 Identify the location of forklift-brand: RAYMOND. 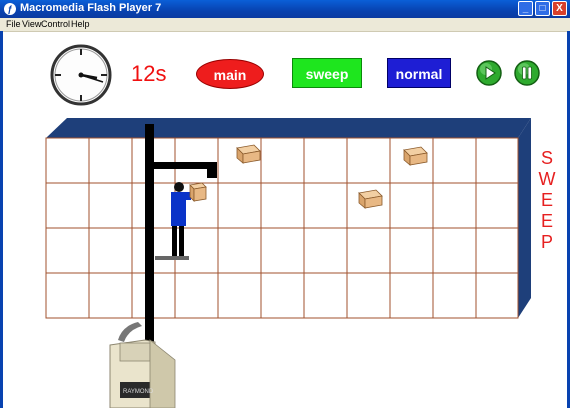
(138, 392).